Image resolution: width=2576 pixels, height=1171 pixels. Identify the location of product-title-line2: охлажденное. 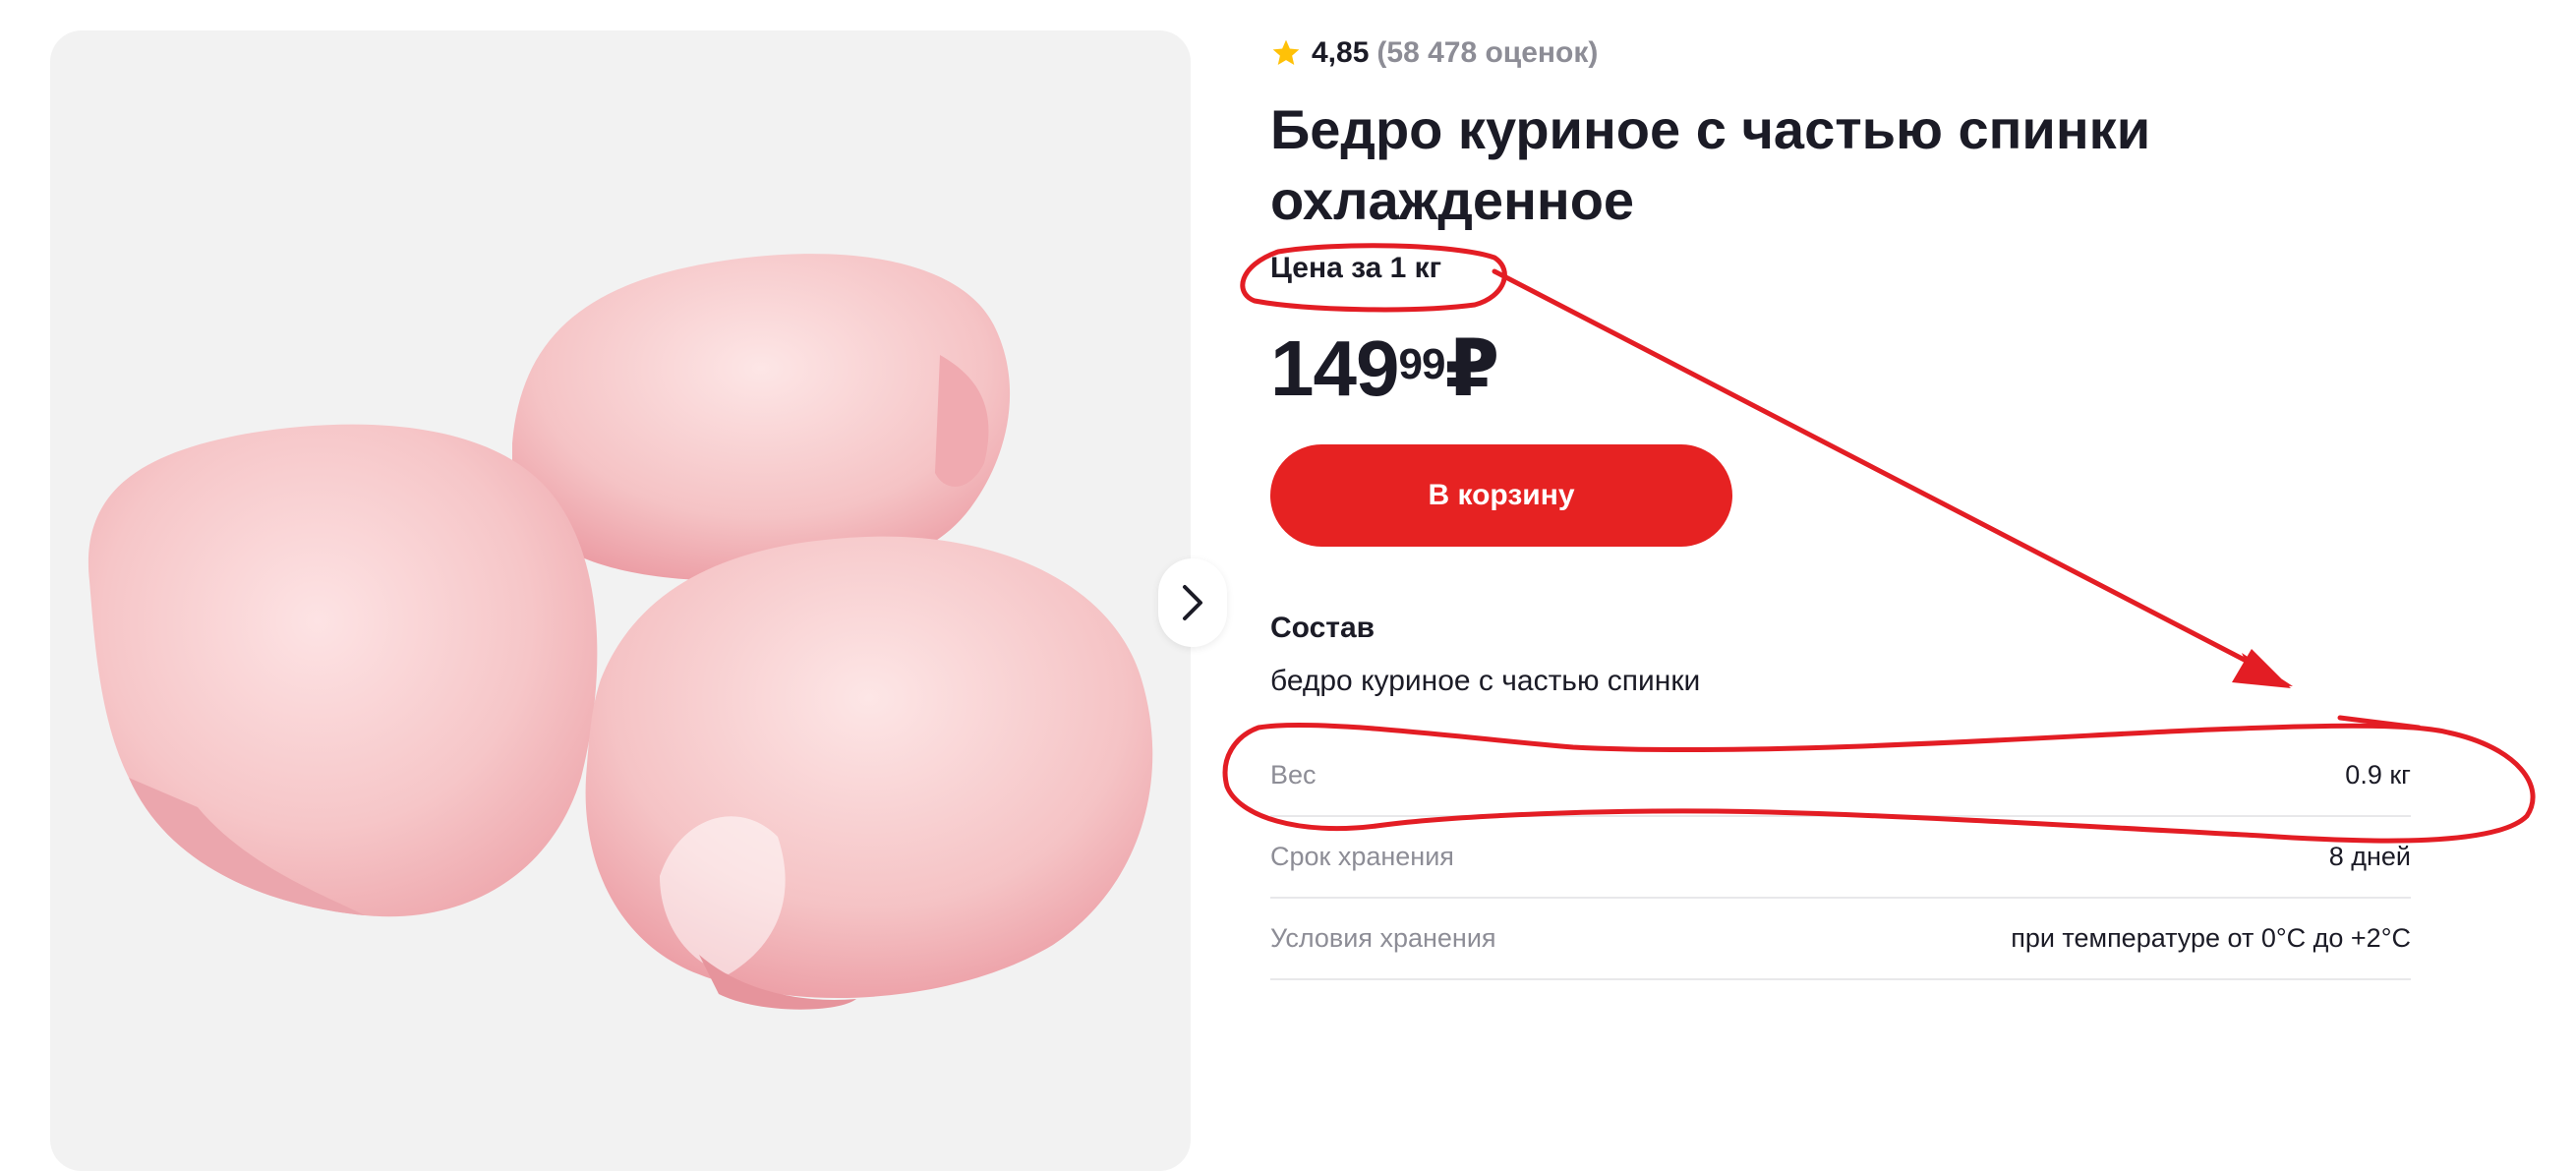
(1452, 200).